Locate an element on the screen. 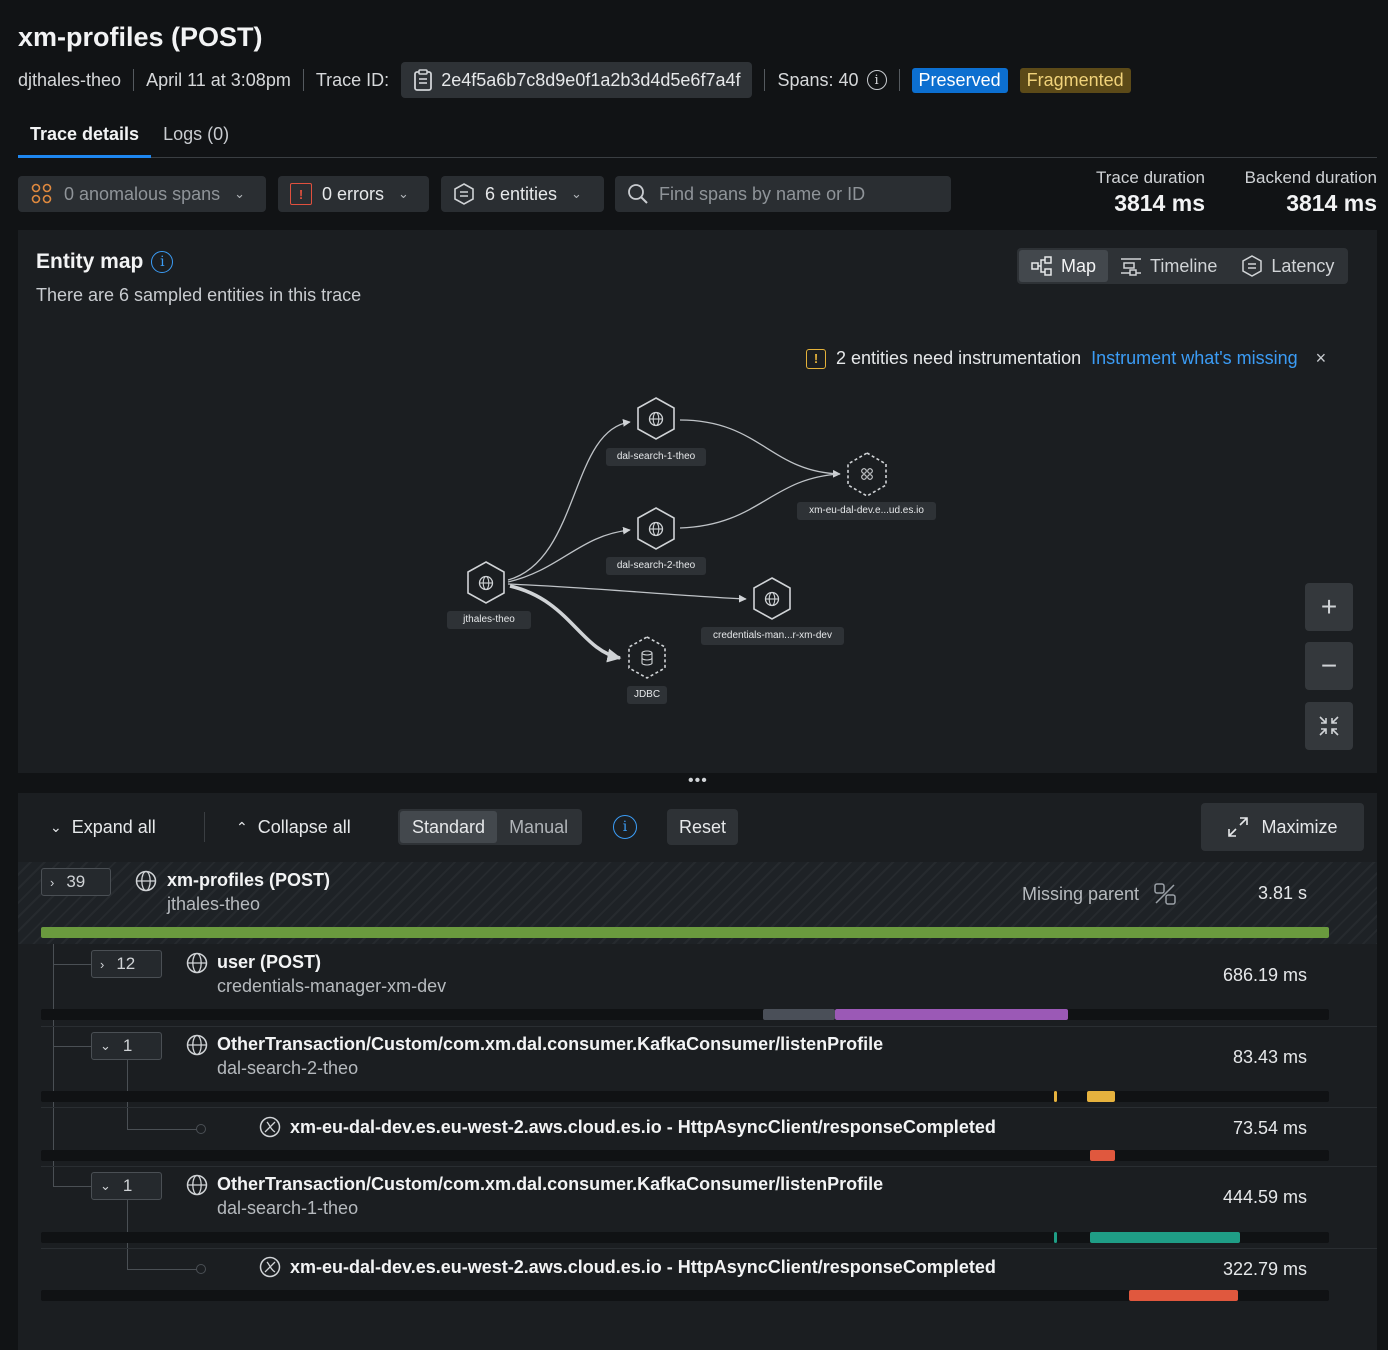 The height and width of the screenshot is (1350, 1388). span-duration: 322.79 ms is located at coordinates (1264, 1269).